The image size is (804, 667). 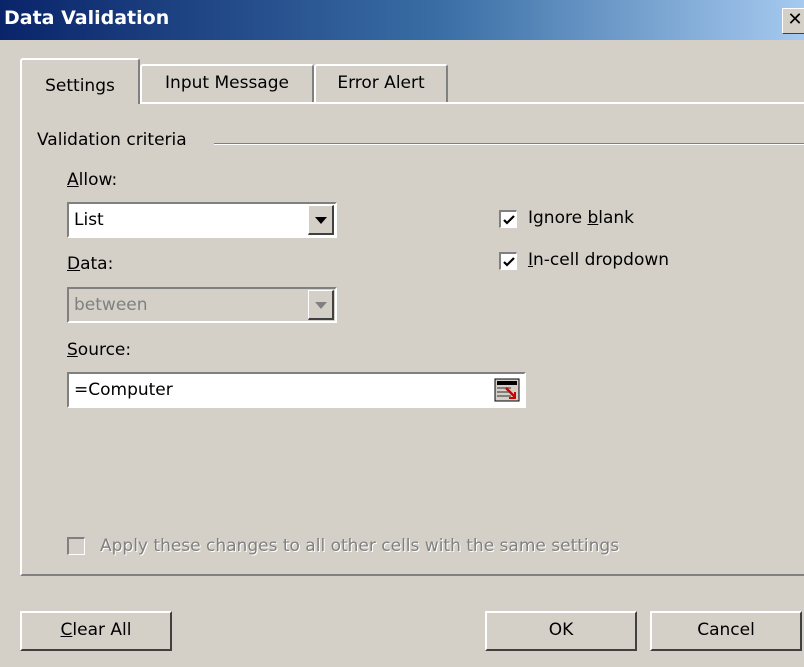 I want to click on in-cell-dropdown-label: In-cell dropdown, so click(x=599, y=260).